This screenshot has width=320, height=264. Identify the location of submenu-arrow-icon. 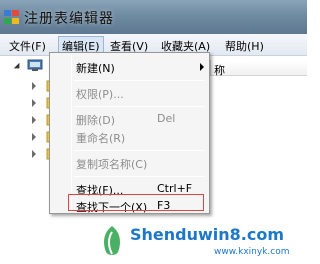
(202, 67).